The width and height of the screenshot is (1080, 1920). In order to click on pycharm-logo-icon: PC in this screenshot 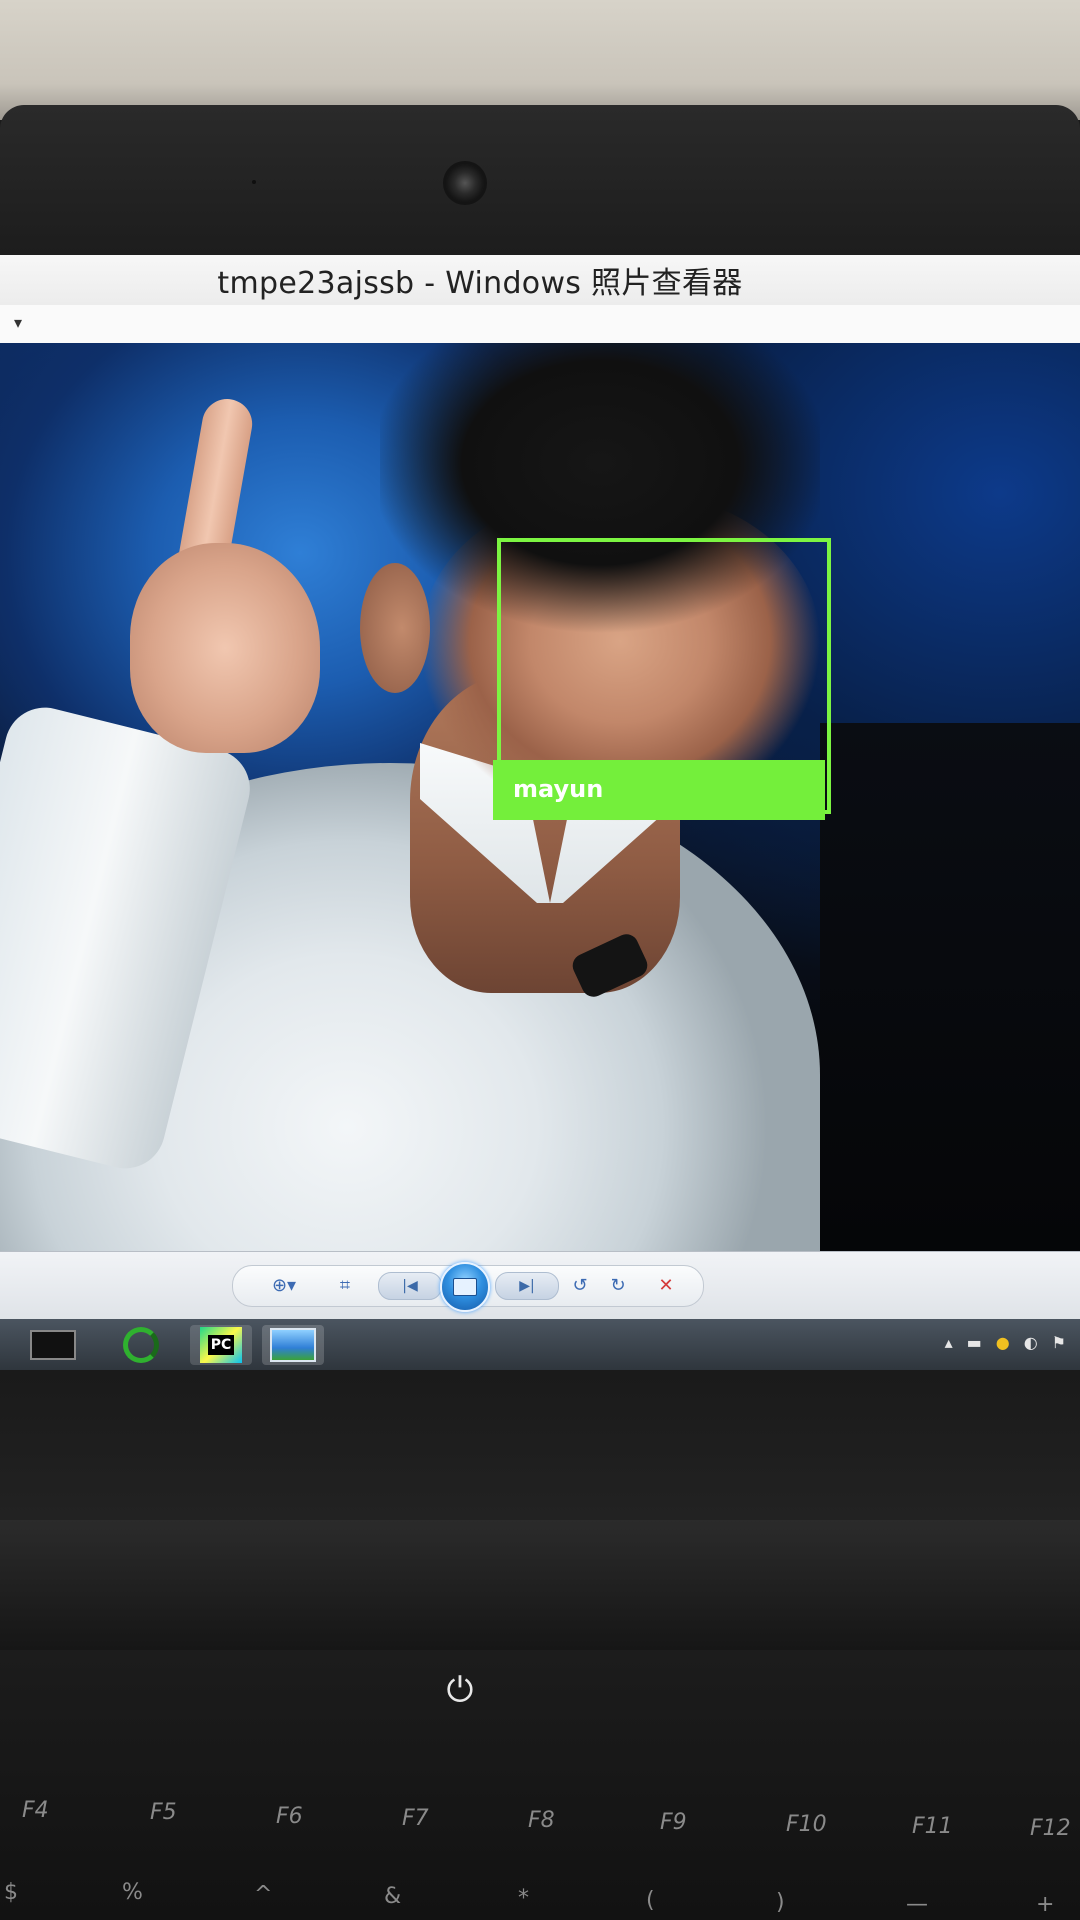, I will do `click(221, 1345)`.